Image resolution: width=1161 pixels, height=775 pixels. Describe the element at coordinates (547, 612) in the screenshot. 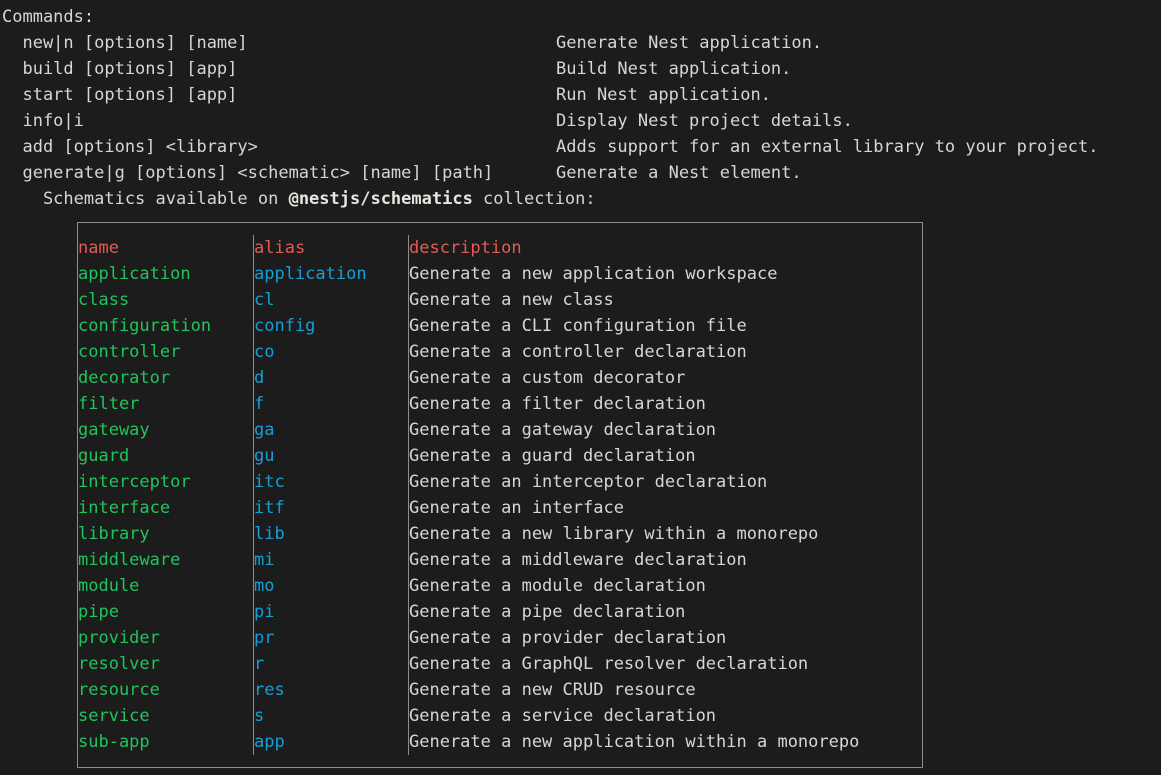

I see `cell-schematic-description: Generate a pipe declaration` at that location.